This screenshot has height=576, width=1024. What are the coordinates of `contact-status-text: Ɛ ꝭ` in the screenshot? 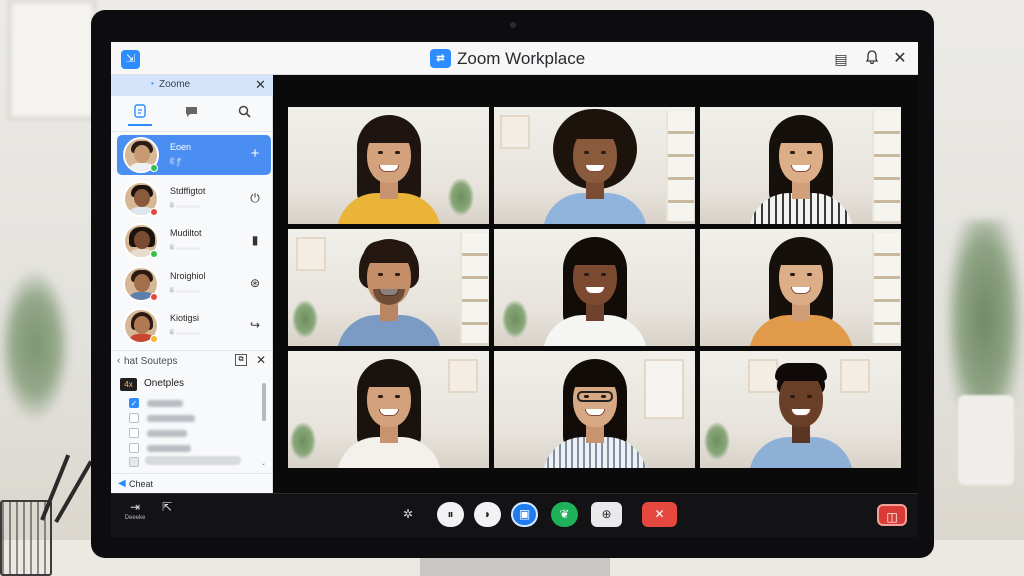 It's located at (175, 161).